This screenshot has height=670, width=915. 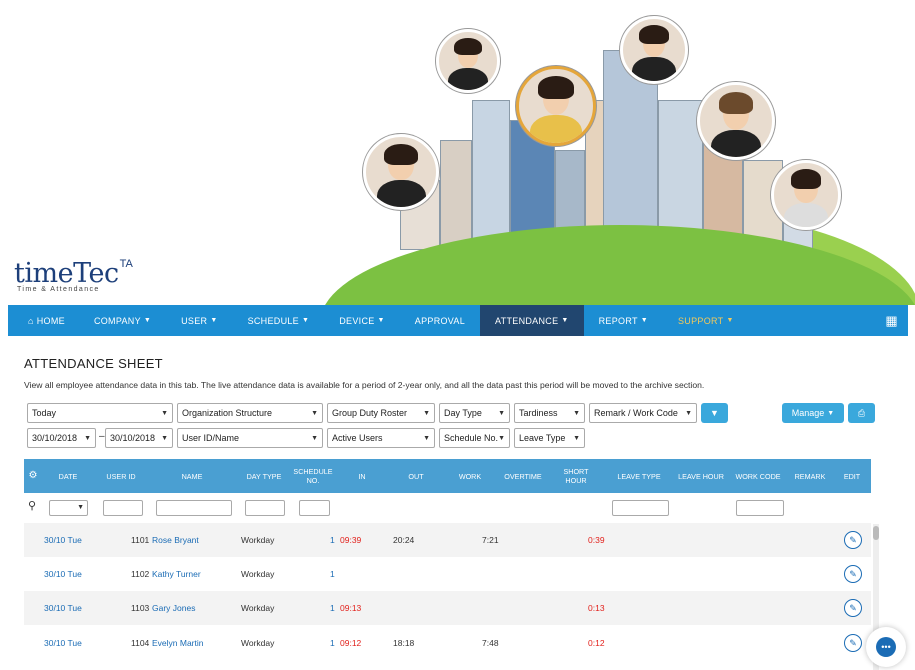 What do you see at coordinates (140, 574) in the screenshot?
I see `cell-user-id: 1102` at bounding box center [140, 574].